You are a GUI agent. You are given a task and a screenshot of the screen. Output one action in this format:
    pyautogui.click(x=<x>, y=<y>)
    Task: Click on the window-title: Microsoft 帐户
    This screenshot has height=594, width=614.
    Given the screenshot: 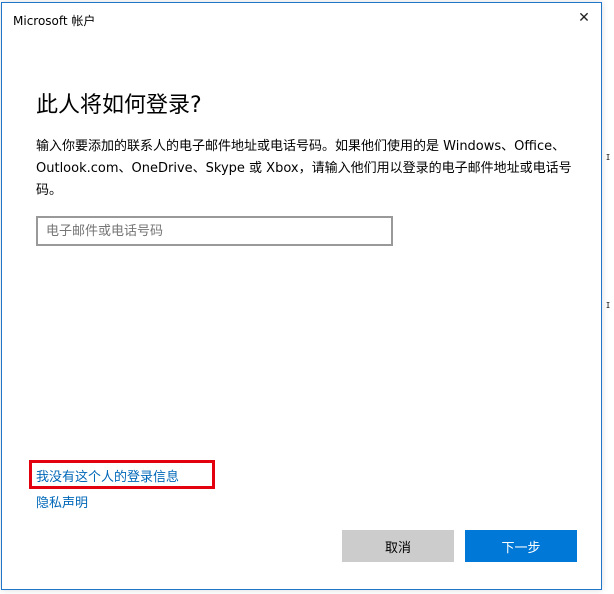 What is the action you would take?
    pyautogui.click(x=54, y=21)
    